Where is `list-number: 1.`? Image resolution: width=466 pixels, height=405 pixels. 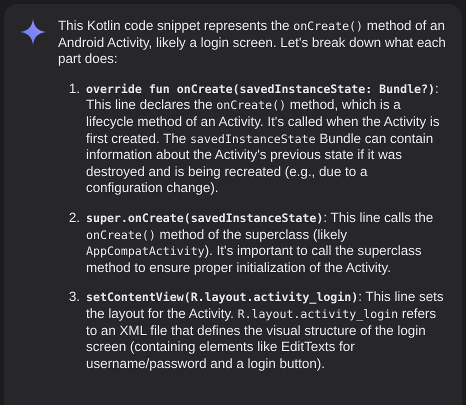
list-number: 1. is located at coordinates (74, 89).